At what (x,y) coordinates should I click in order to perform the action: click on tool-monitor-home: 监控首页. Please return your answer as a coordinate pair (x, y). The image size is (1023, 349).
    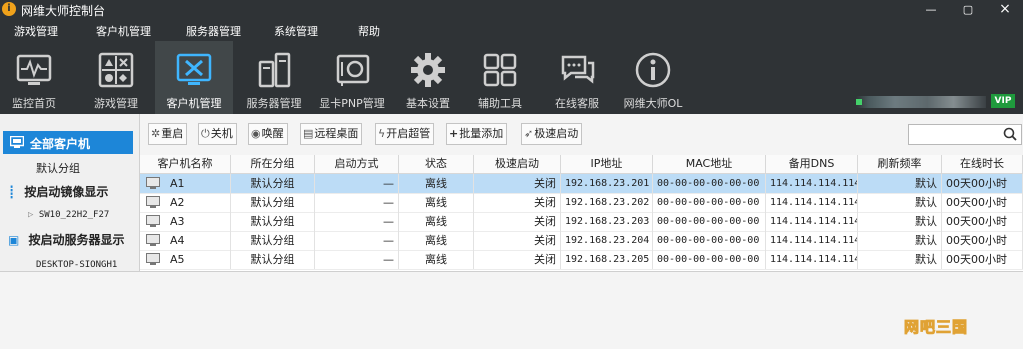
    Looking at the image, I should click on (34, 77).